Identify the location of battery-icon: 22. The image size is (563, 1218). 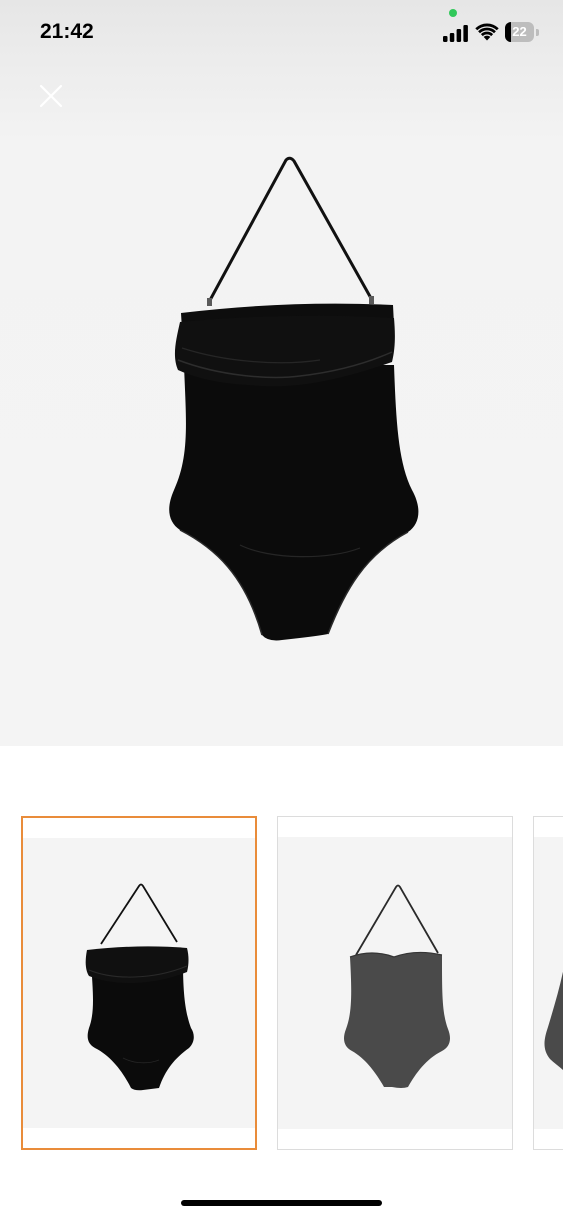
(522, 32).